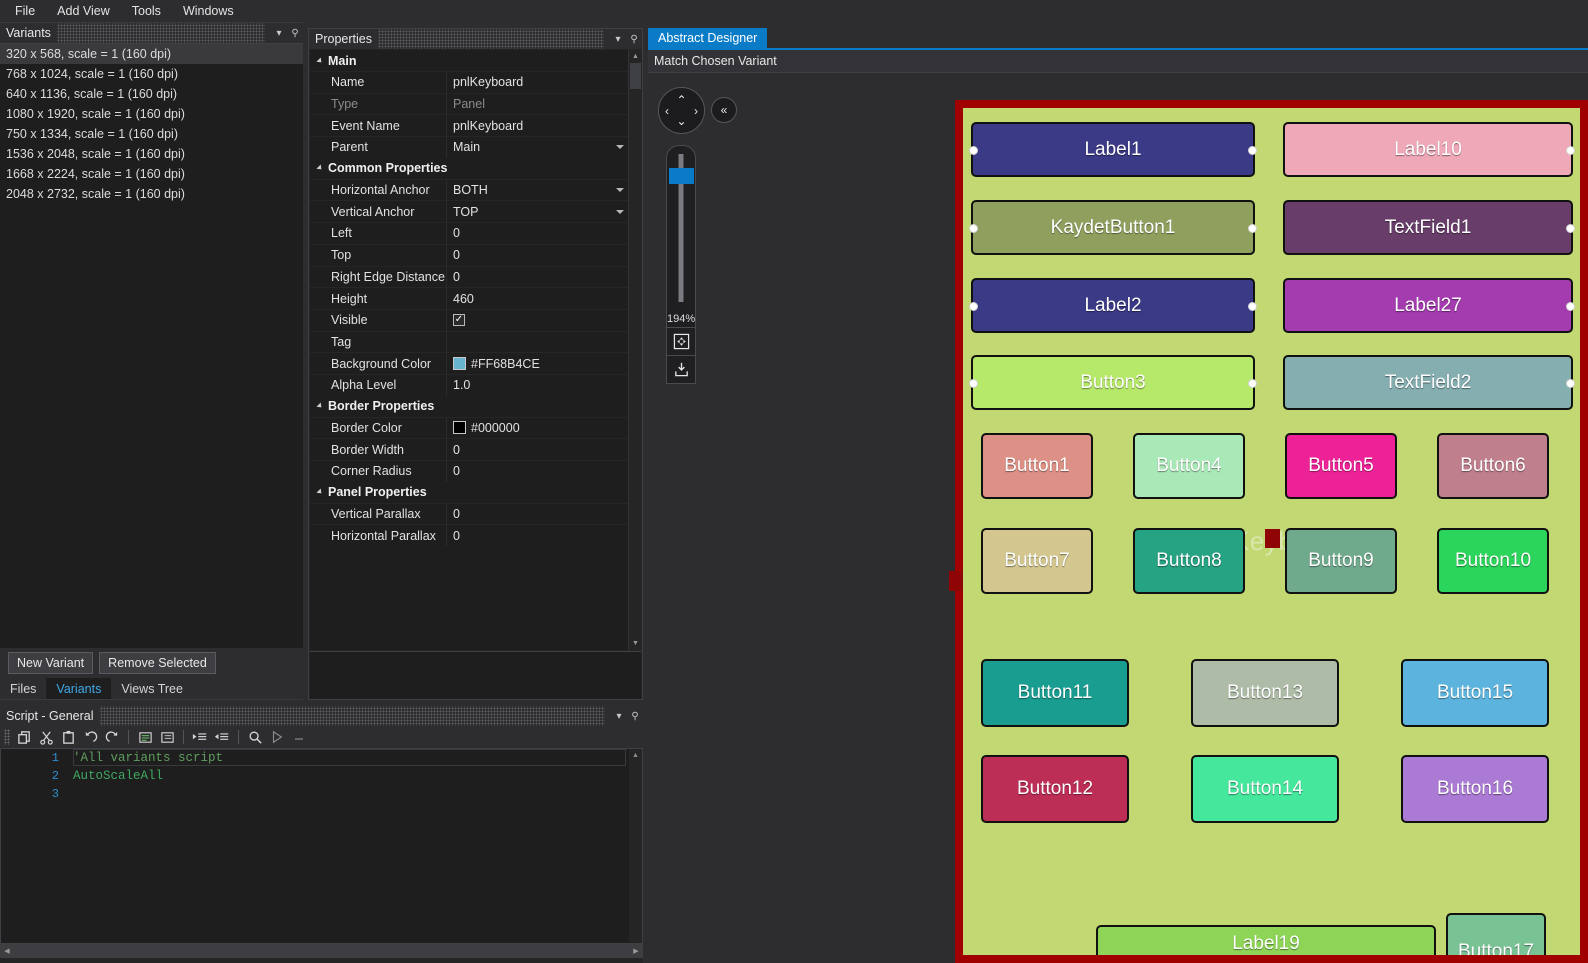  I want to click on copy-icon, so click(24, 737).